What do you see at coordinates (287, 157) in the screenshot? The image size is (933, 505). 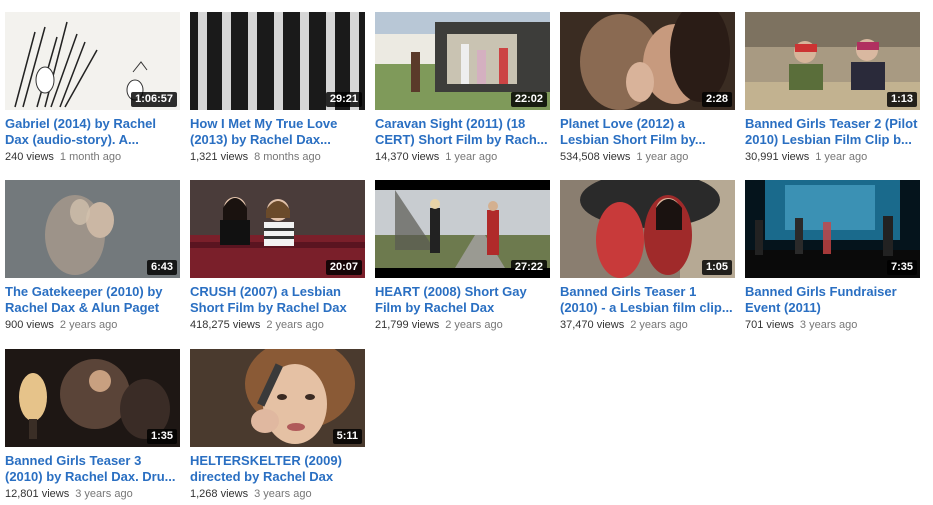 I see `upload-age: 8 months ago` at bounding box center [287, 157].